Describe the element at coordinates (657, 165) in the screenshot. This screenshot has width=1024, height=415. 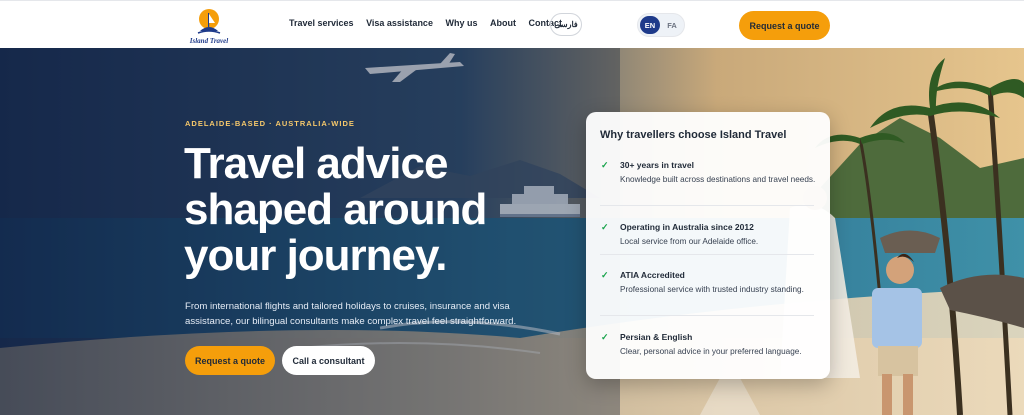
I see `card-item-title: 30+ years in travel` at that location.